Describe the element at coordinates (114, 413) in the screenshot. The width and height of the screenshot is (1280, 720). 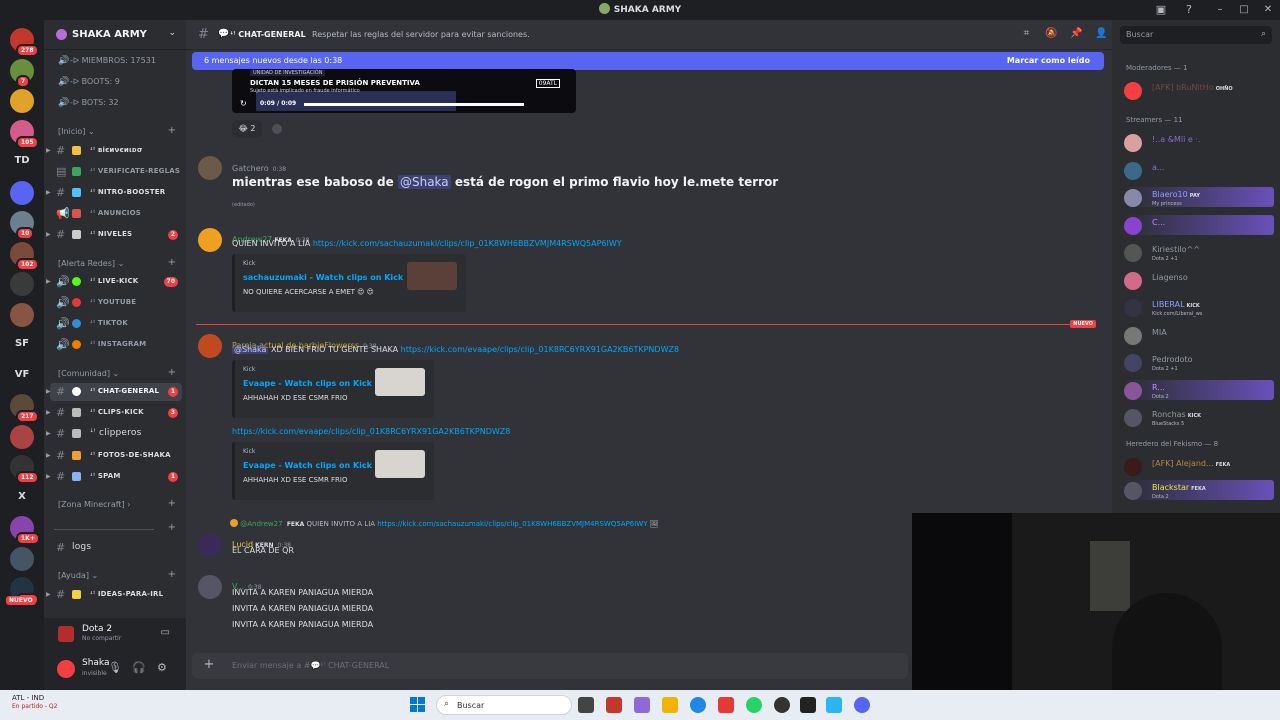
I see `channel-clips-kick: ▶ # ꜜꜝ CLIPS-KICK 3` at that location.